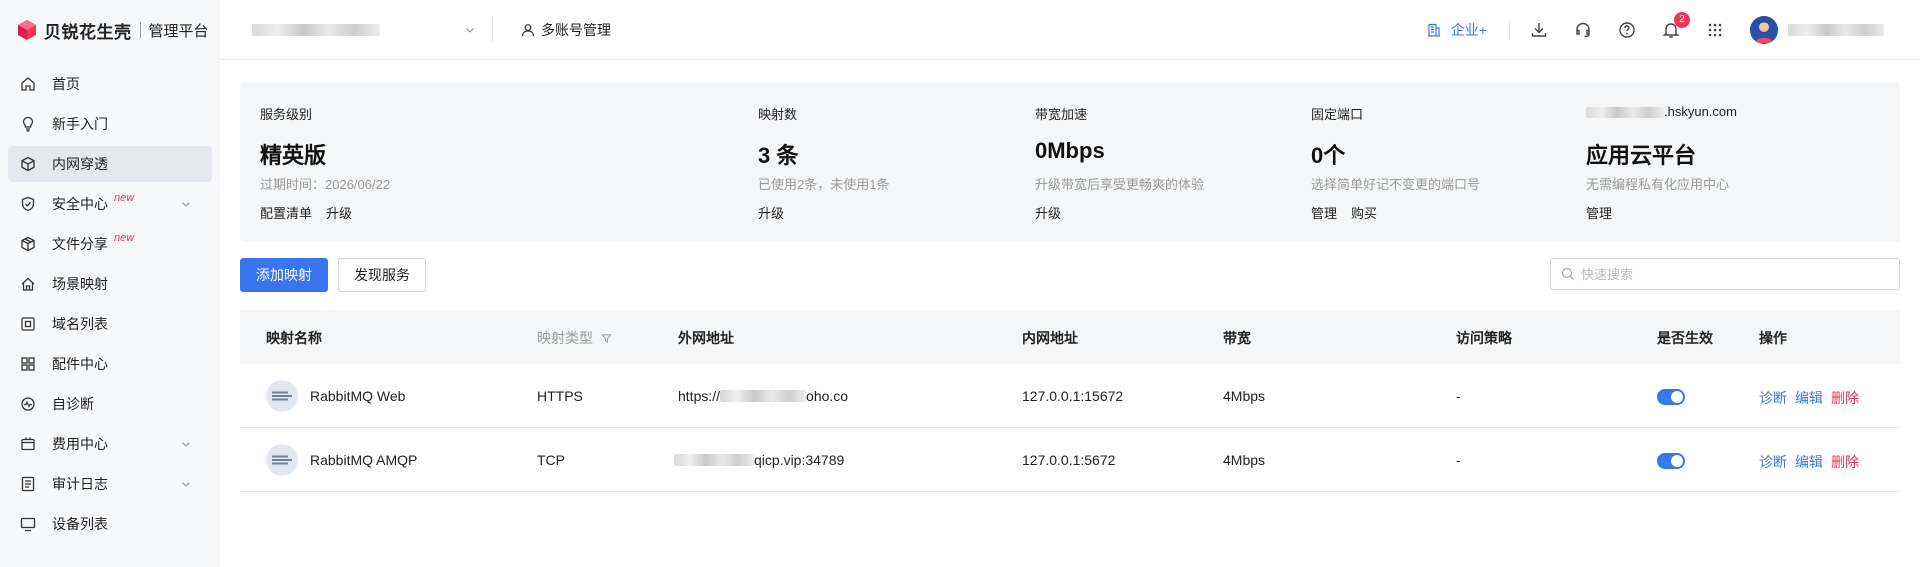  Describe the element at coordinates (88, 32) in the screenshot. I see `brand-name: 贝锐花生壳` at that location.